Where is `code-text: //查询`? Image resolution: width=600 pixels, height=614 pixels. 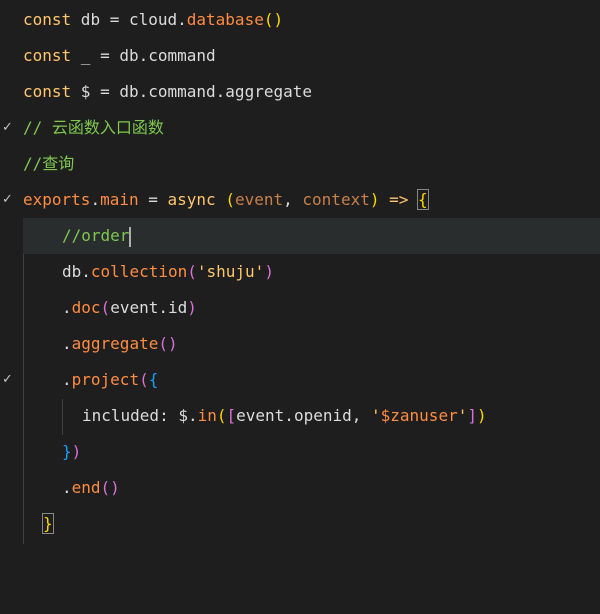
code-text: //查询 is located at coordinates (48, 164).